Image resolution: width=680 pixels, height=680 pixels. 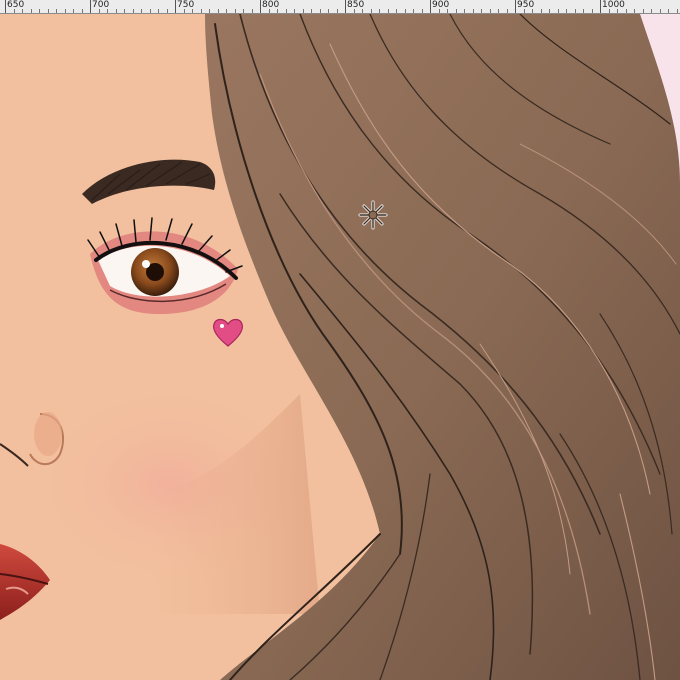 I want to click on eye-highlight, so click(x=146, y=264).